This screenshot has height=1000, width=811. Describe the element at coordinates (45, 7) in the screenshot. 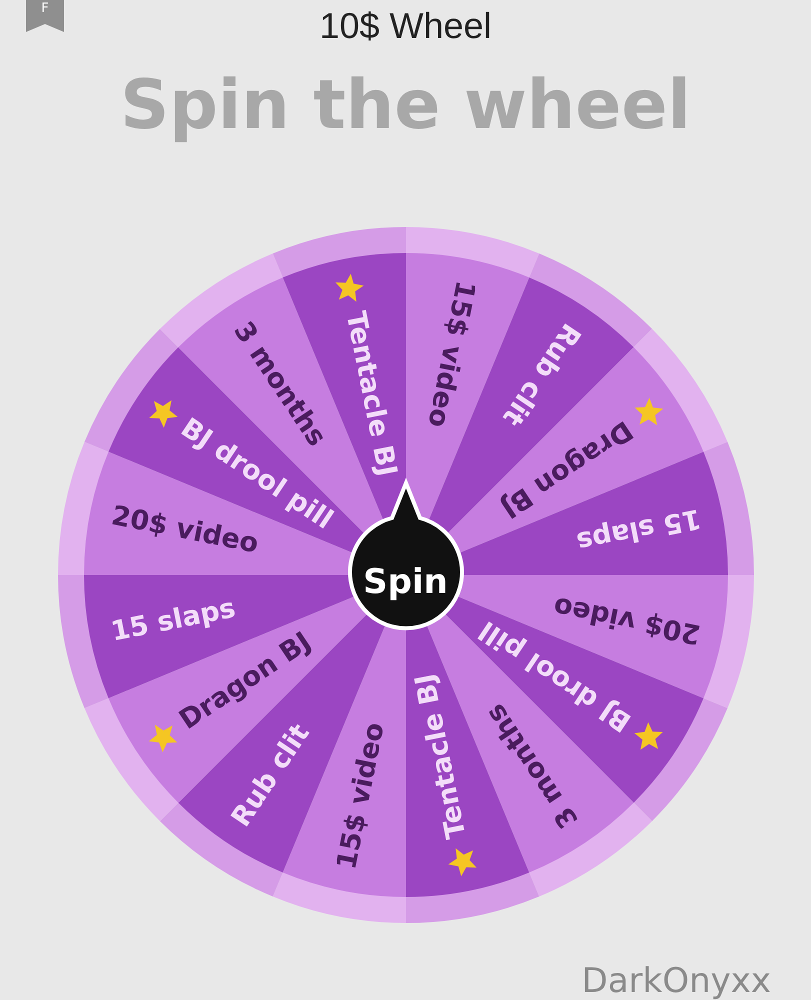

I see `bookmark-letter: F` at that location.